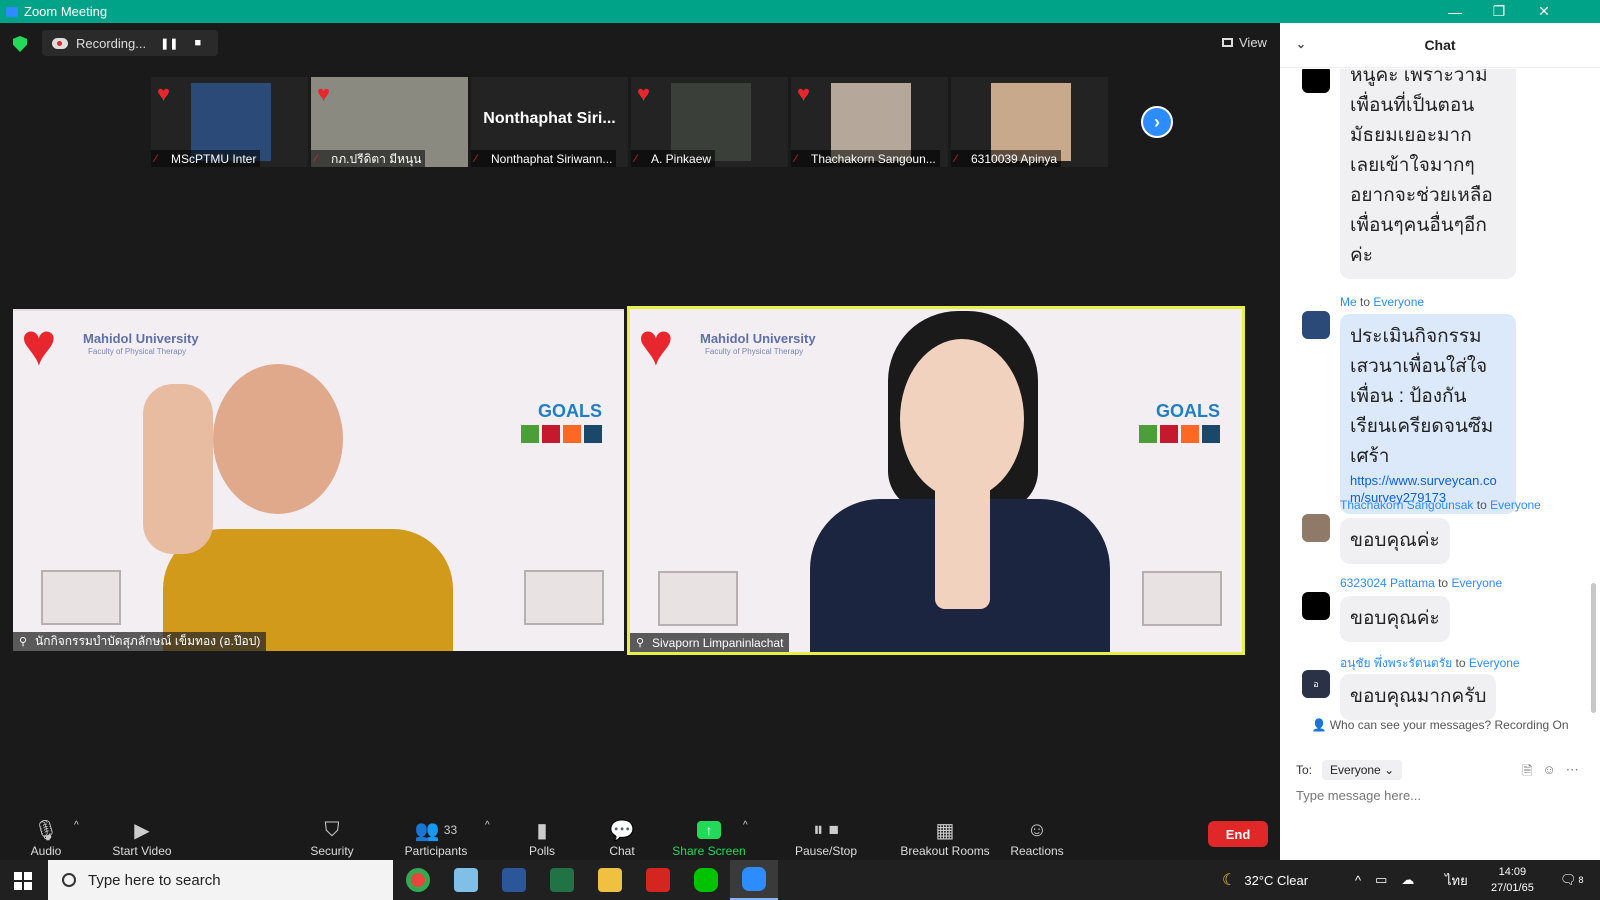  I want to click on who-can-see-label: Who can see your messages? Recording On, so click(1449, 725).